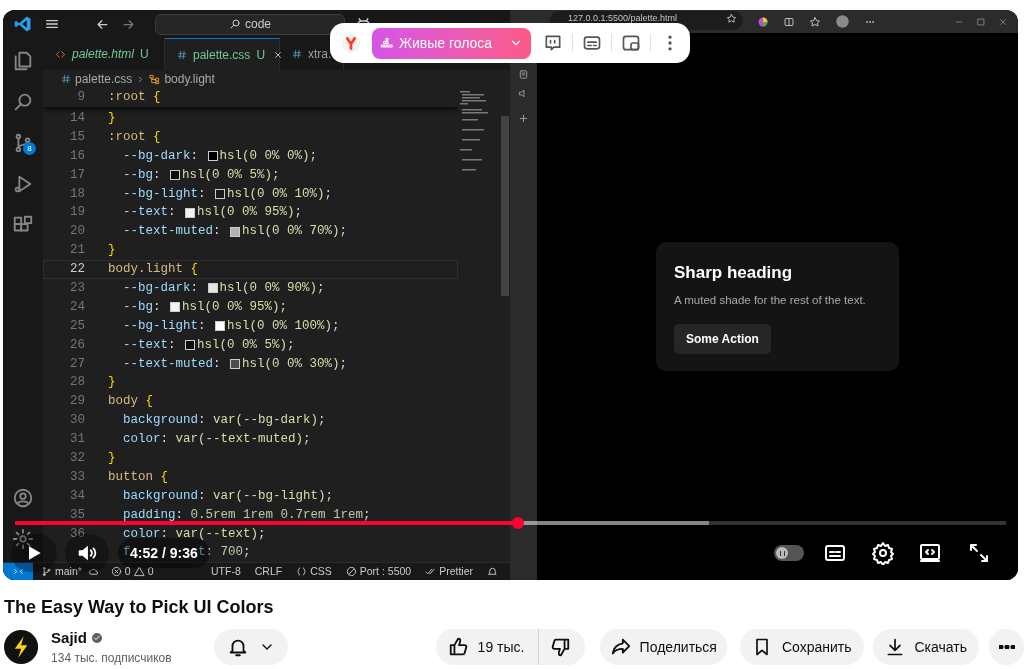  Describe the element at coordinates (801, 647) in the screenshot. I see `save-button: Сохранить` at that location.